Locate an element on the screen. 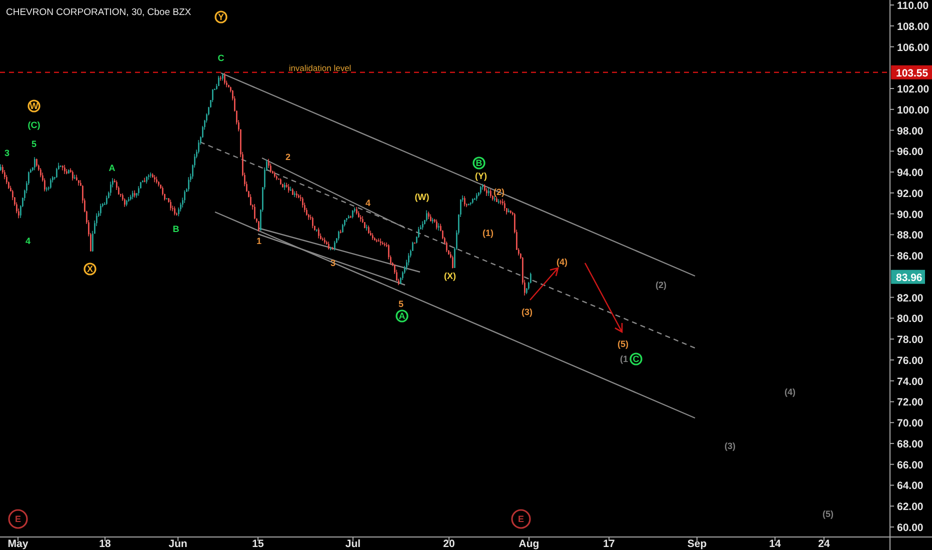  price-label: 62.00 is located at coordinates (910, 507).